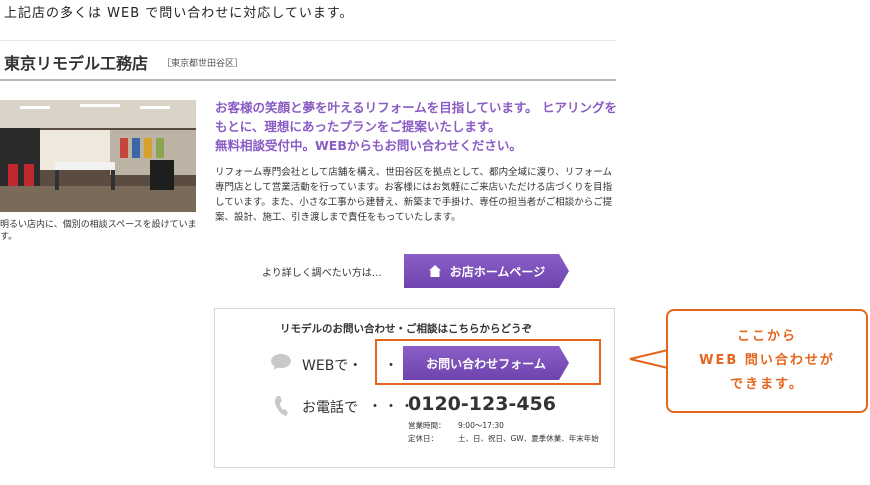  I want to click on phone-icon, so click(281, 406).